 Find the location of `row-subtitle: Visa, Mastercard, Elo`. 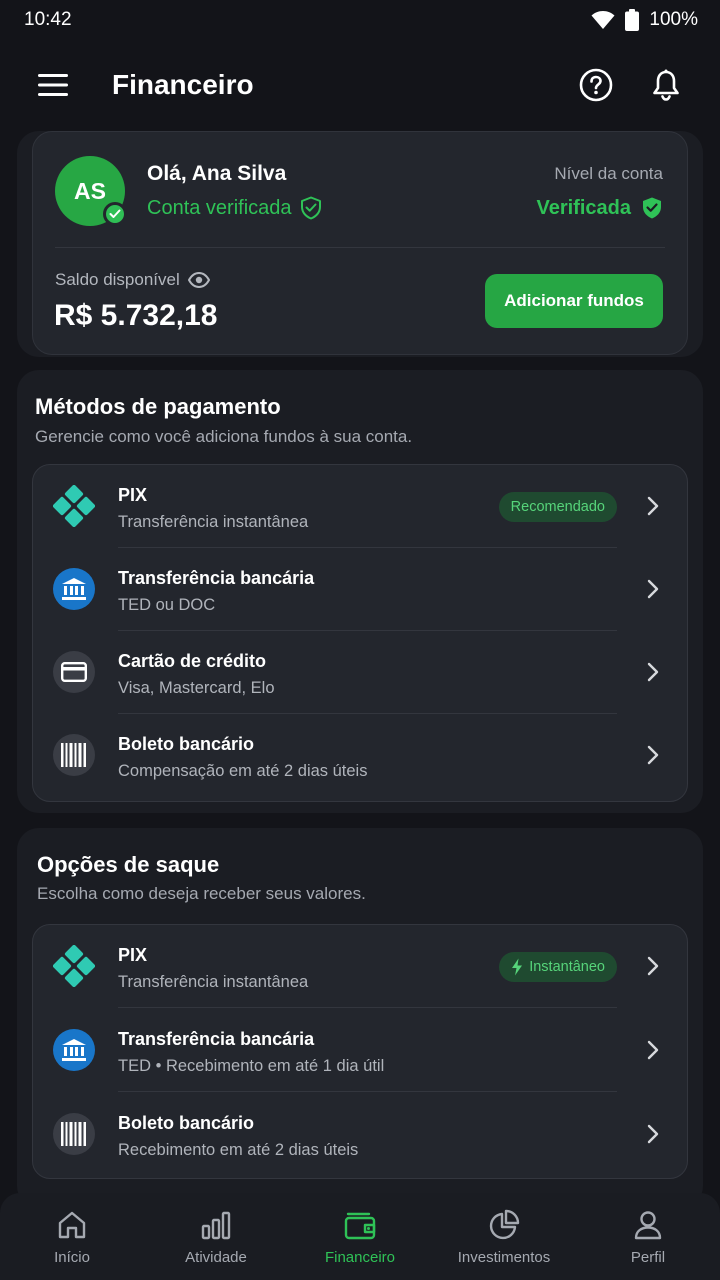

row-subtitle: Visa, Mastercard, Elo is located at coordinates (196, 688).